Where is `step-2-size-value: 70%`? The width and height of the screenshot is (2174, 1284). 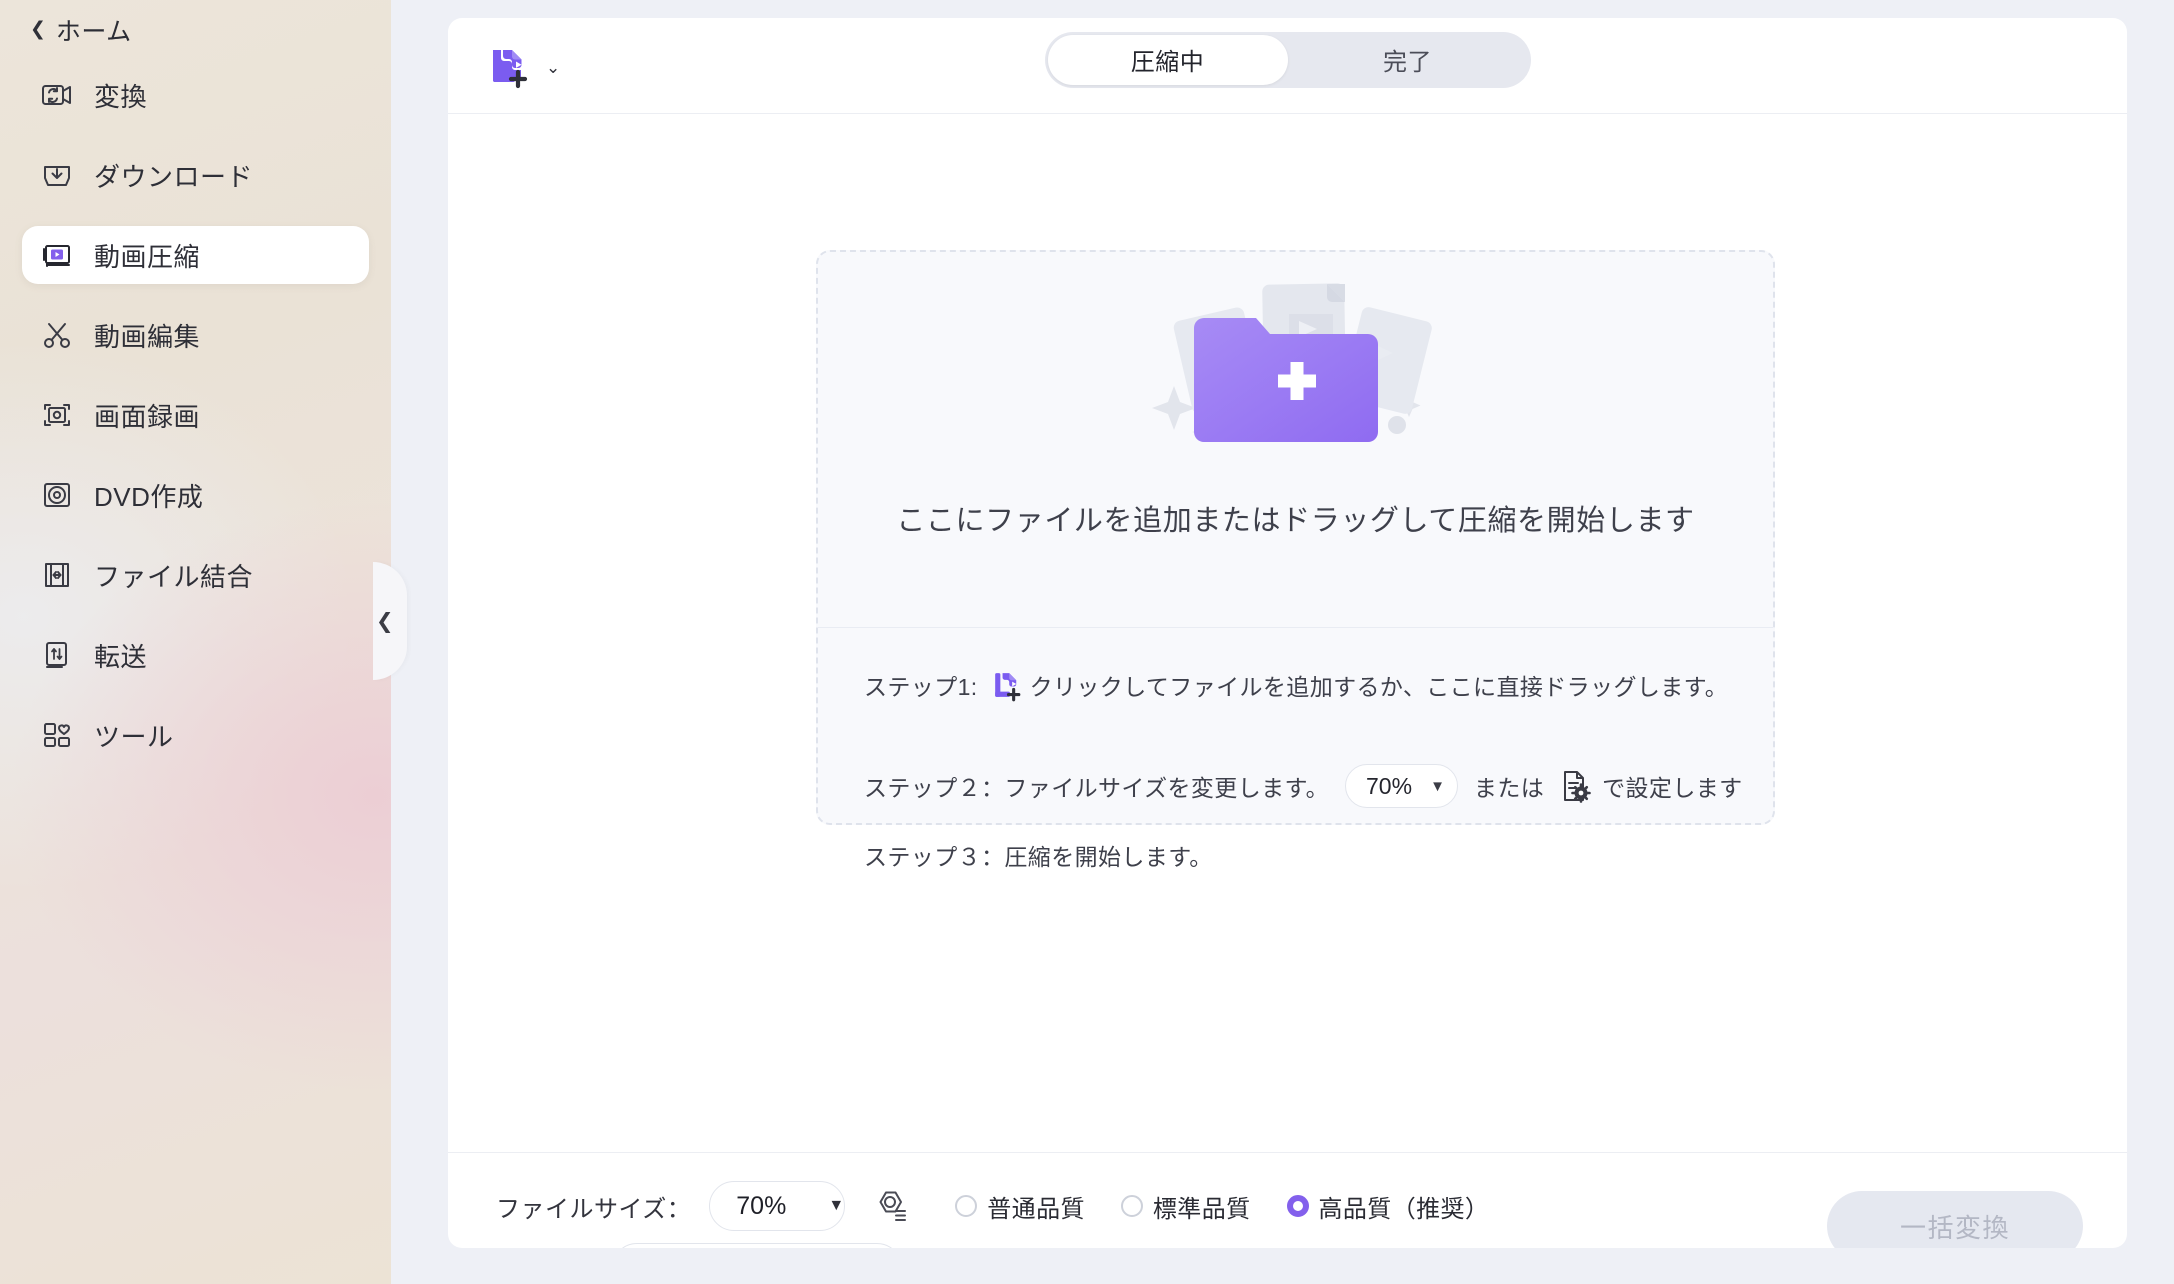 step-2-size-value: 70% is located at coordinates (1389, 785).